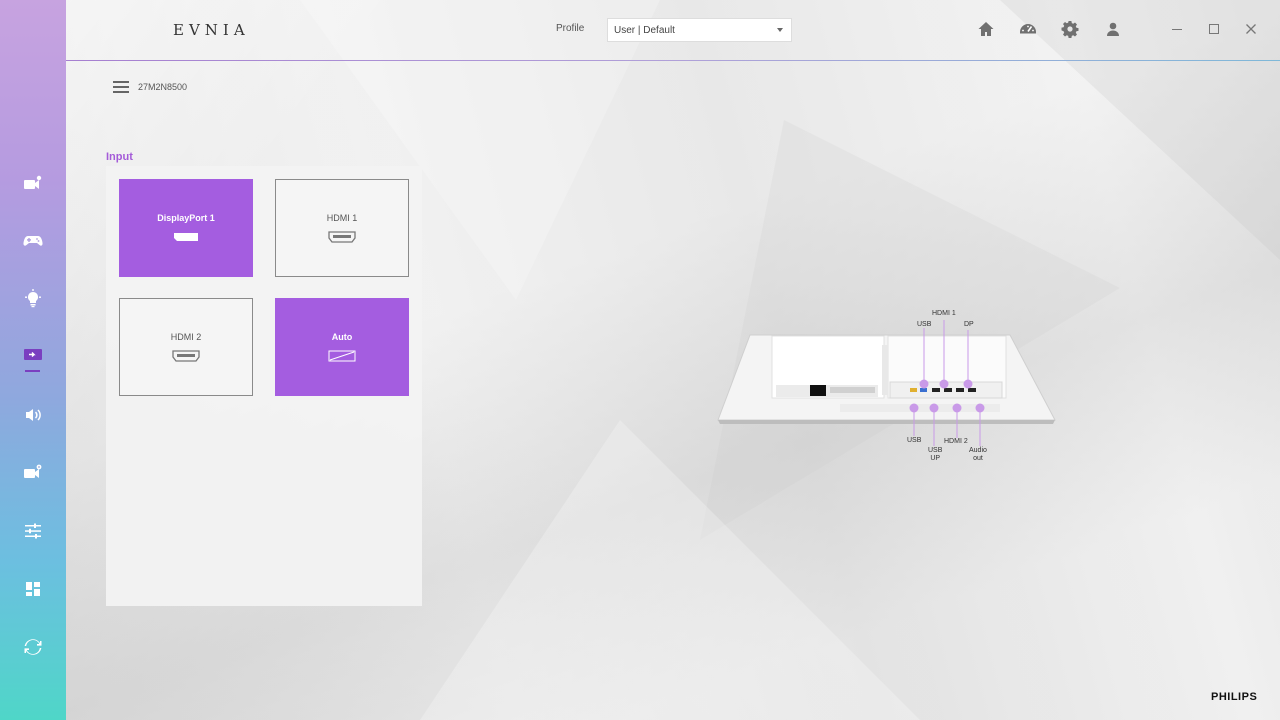  I want to click on picture-settings-icon, so click(33, 184).